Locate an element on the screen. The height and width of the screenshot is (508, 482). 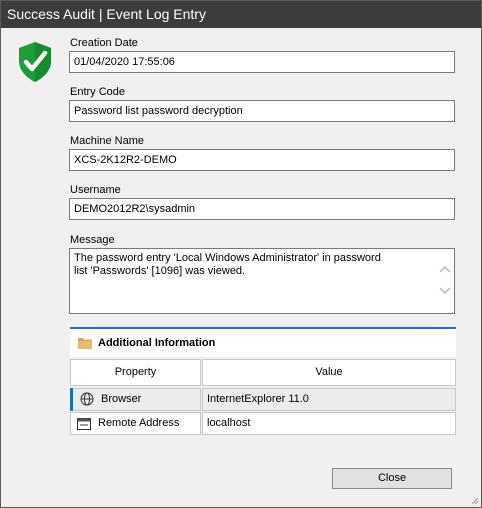
globe-icon is located at coordinates (87, 399).